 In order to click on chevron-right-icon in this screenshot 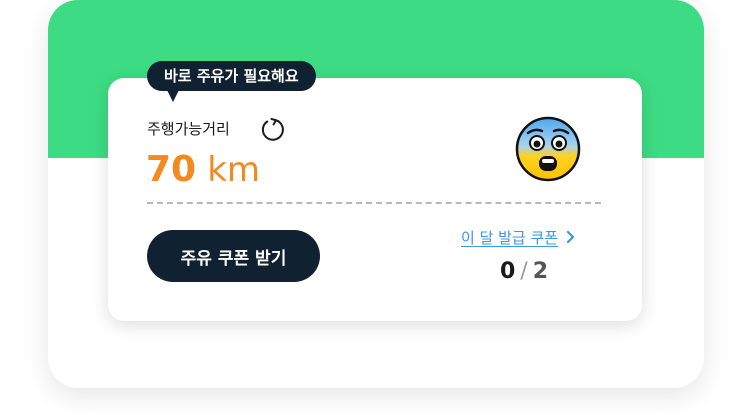, I will do `click(571, 237)`.